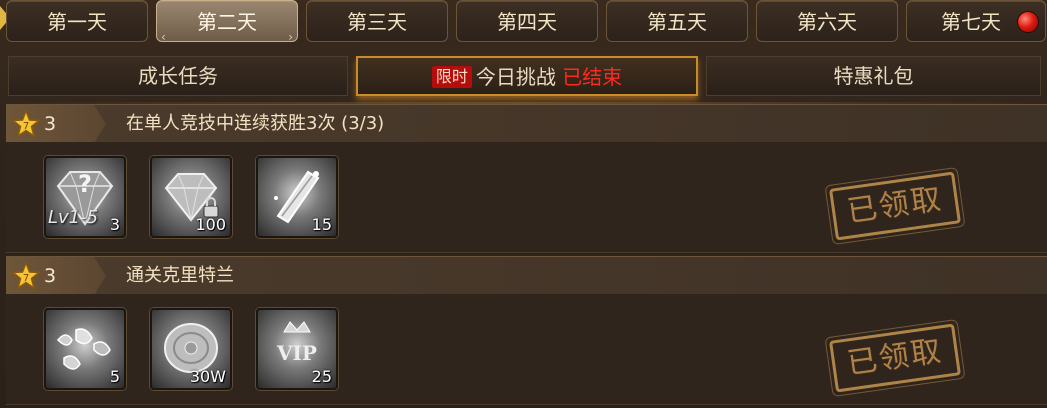 Image resolution: width=1047 pixels, height=408 pixels. What do you see at coordinates (191, 349) in the screenshot?
I see `reward-item: 30W` at bounding box center [191, 349].